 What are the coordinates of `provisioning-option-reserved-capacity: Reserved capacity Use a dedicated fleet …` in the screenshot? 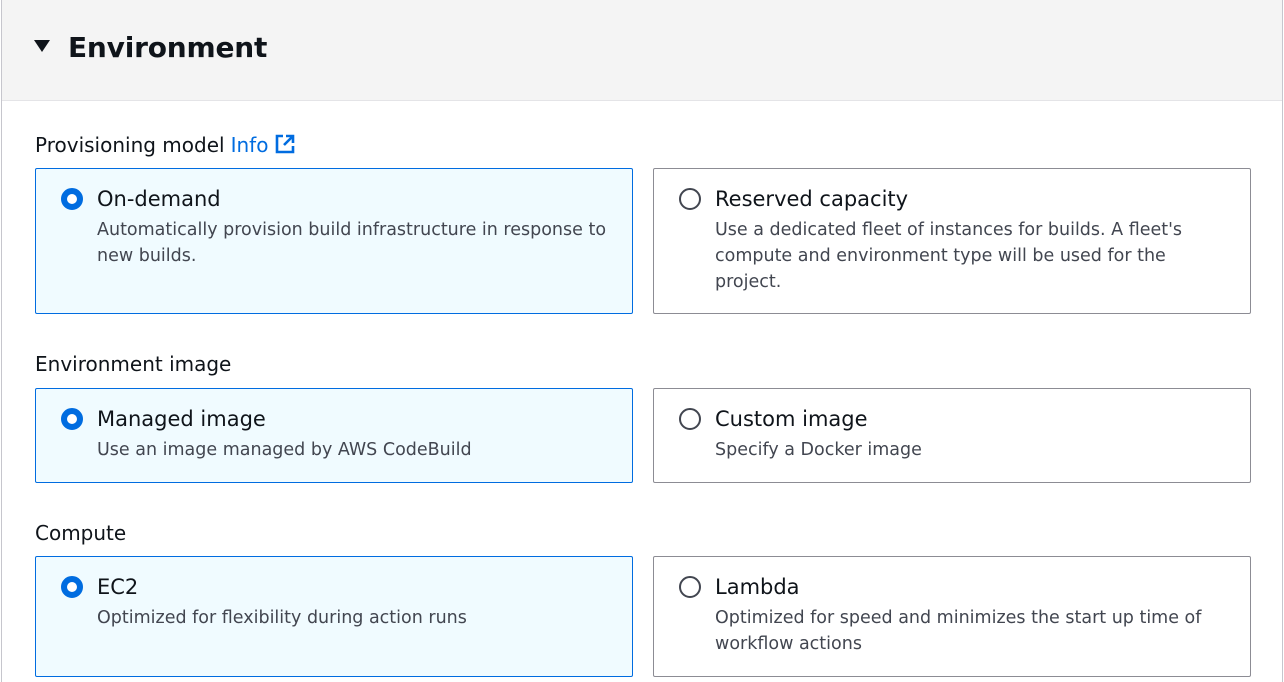 It's located at (952, 241).